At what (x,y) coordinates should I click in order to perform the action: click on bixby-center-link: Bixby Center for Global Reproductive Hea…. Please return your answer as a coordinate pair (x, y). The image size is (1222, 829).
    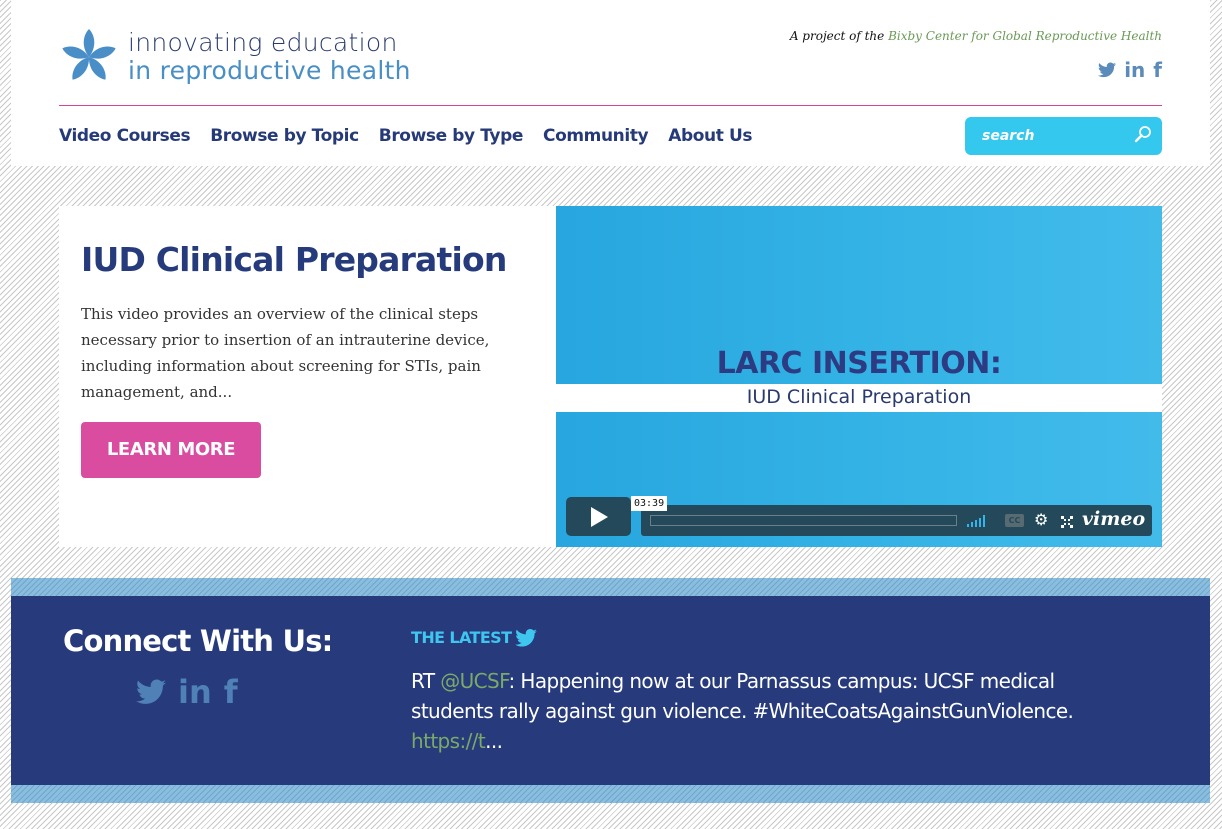
    Looking at the image, I should click on (1025, 36).